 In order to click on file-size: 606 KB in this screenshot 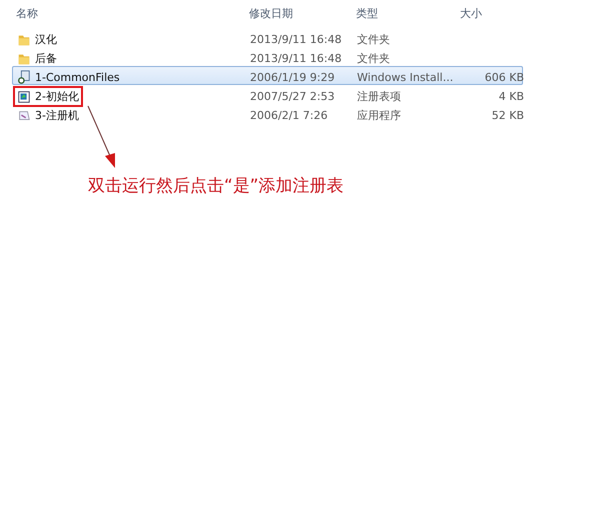, I will do `click(504, 77)`.